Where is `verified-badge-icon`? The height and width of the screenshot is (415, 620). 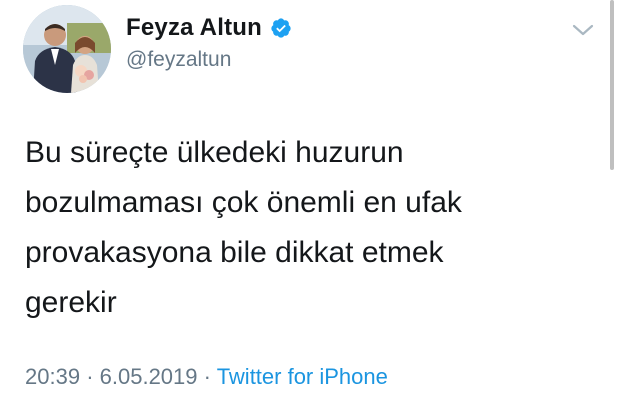
verified-badge-icon is located at coordinates (281, 28).